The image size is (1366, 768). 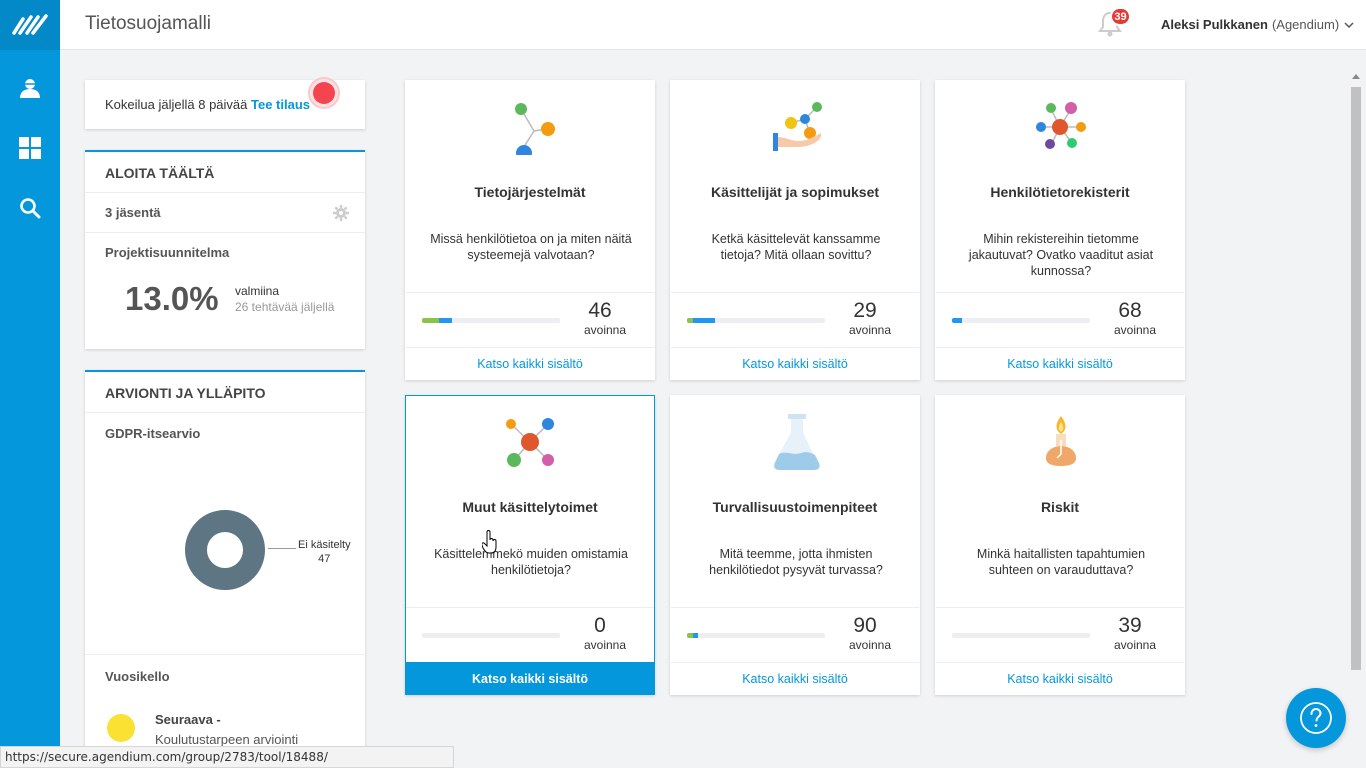 What do you see at coordinates (1061, 441) in the screenshot?
I see `candle-icon` at bounding box center [1061, 441].